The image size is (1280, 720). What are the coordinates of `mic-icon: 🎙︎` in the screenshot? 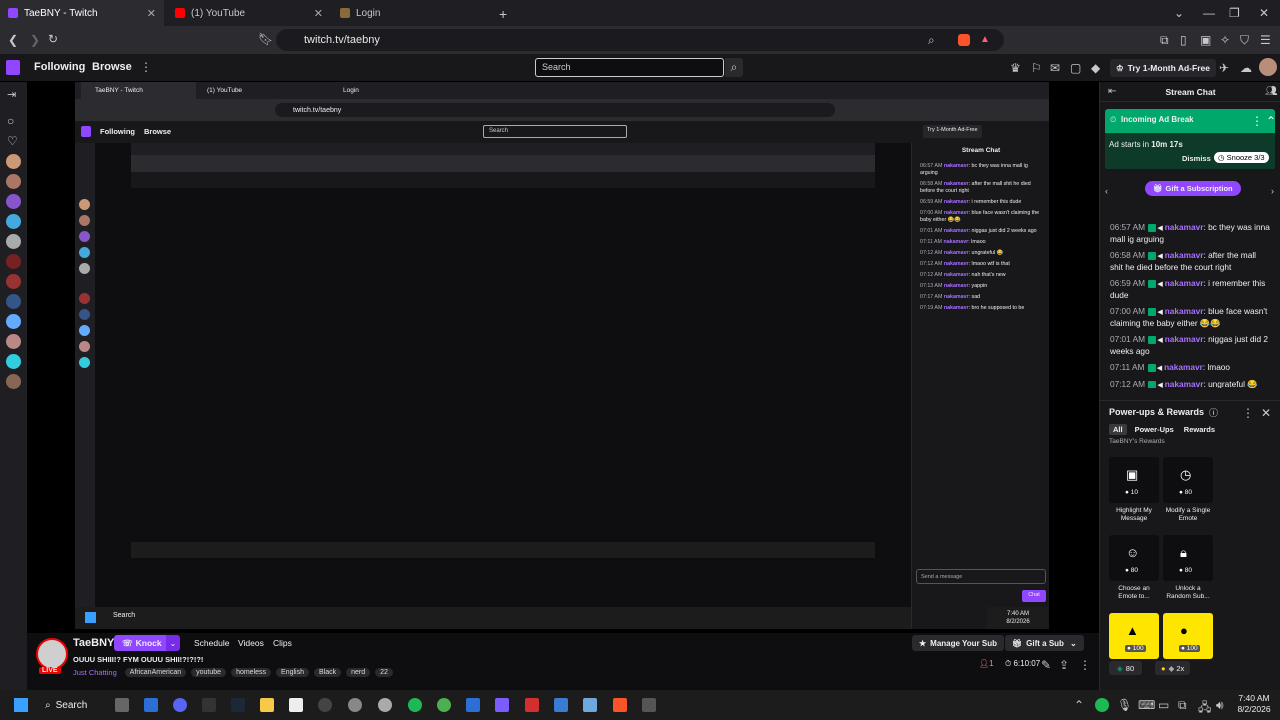 It's located at (1124, 705).